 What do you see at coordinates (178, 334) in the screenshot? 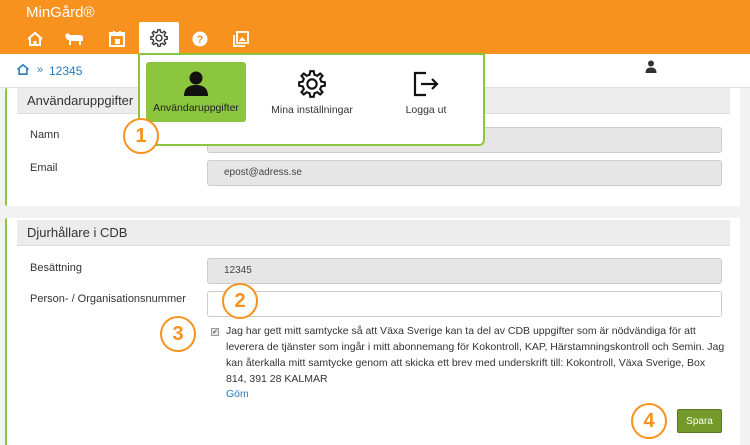
I see `callout-3: 3` at bounding box center [178, 334].